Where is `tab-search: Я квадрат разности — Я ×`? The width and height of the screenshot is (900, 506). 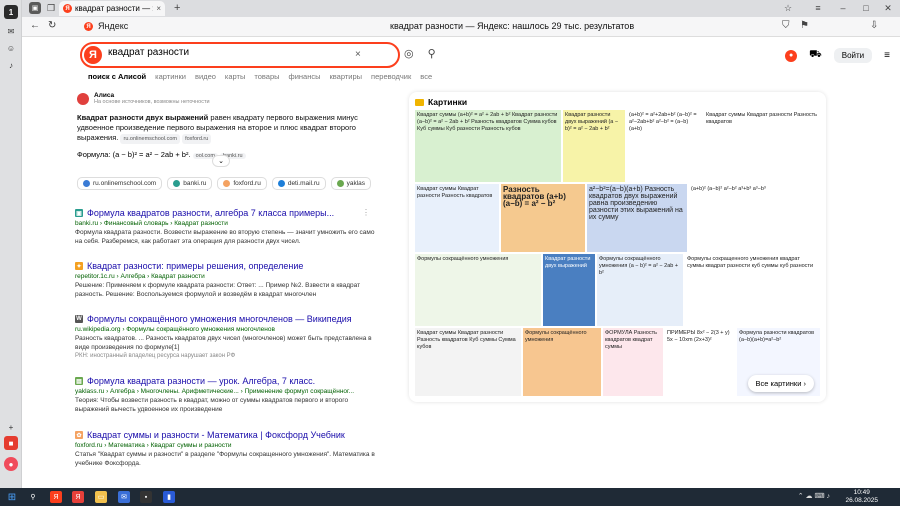
tab-search: Я квадрат разности — Я × is located at coordinates (112, 8).